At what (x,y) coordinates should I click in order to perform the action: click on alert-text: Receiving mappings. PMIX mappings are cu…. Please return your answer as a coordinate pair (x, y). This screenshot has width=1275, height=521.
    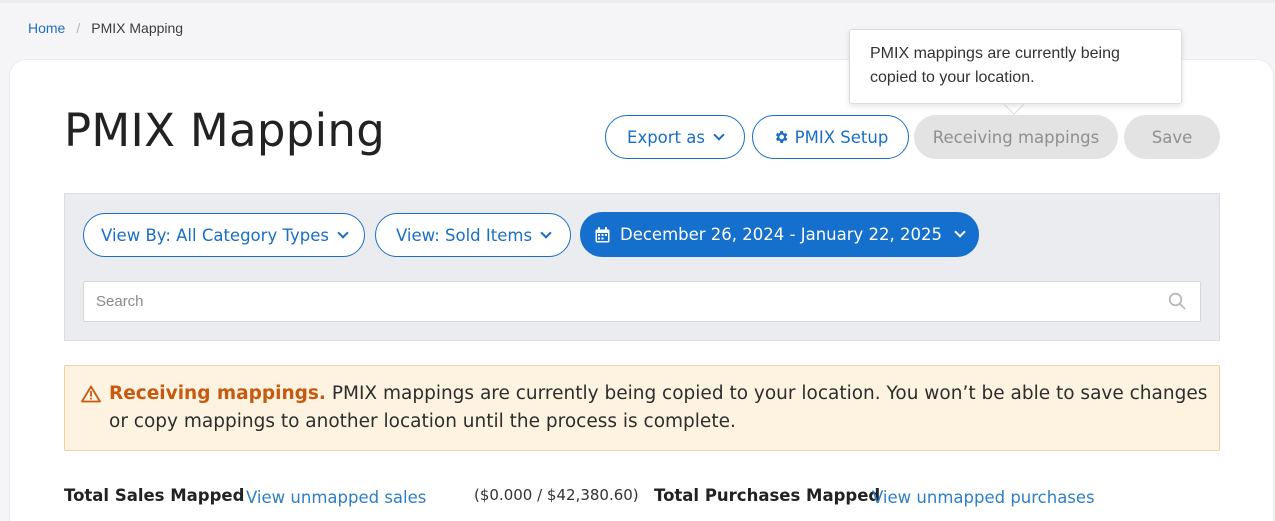
    Looking at the image, I should click on (659, 408).